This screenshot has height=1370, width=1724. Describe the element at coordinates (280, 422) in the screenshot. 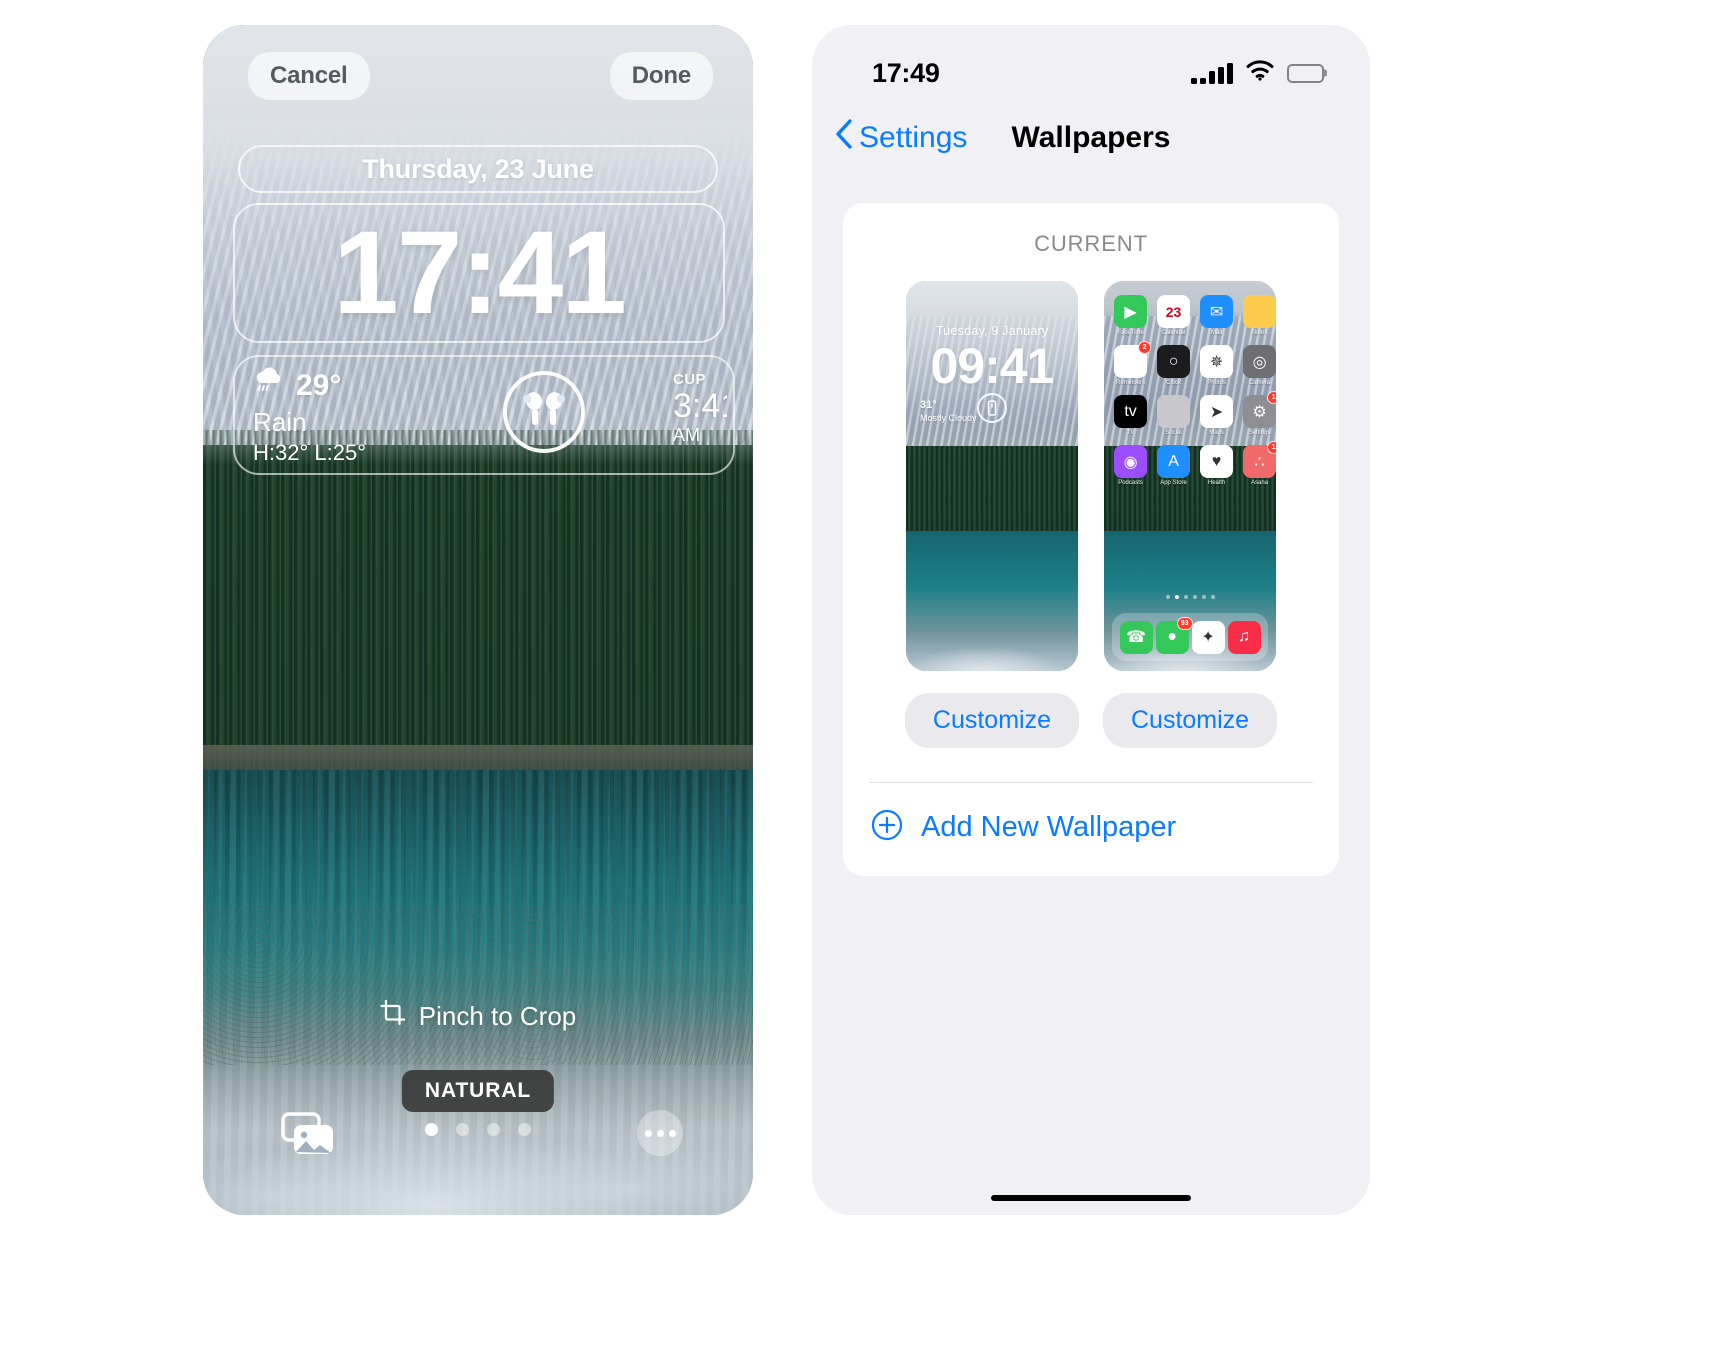

I see `weather-condition: Rain` at that location.